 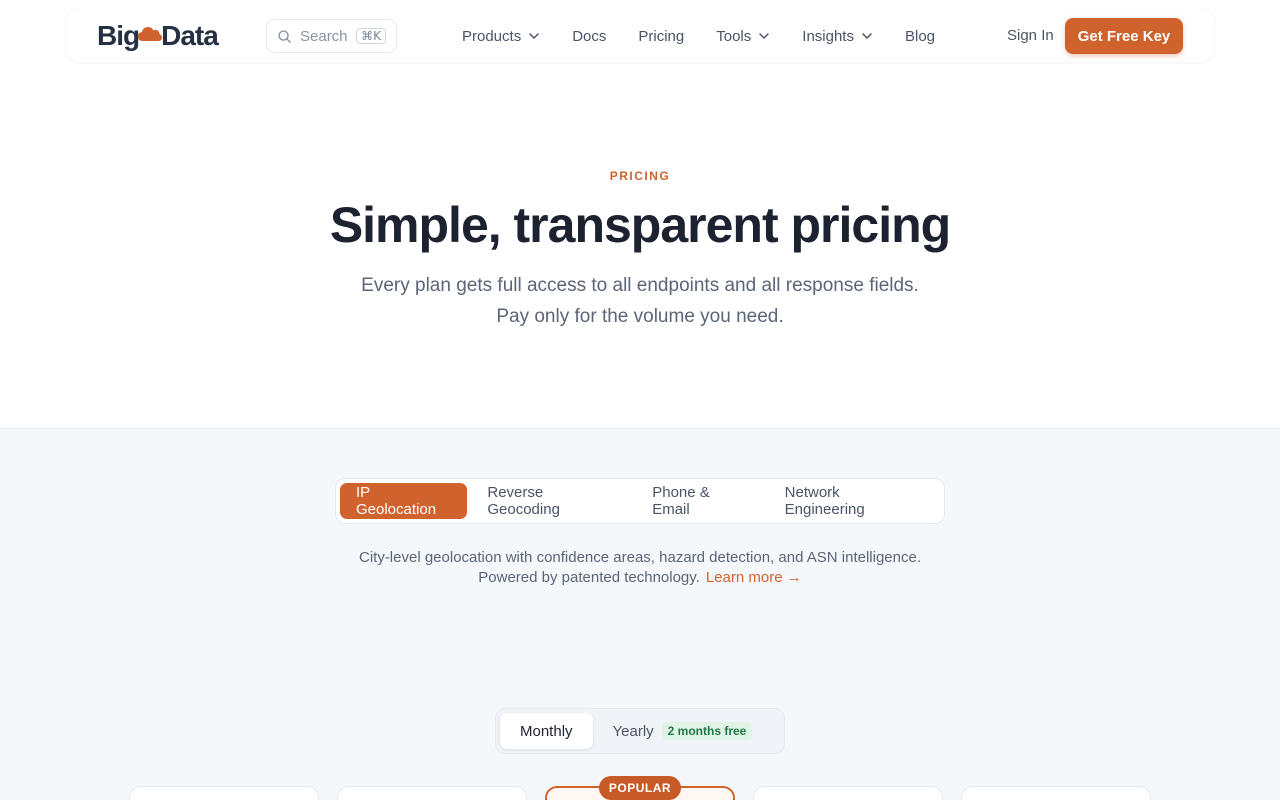 I want to click on logo-text-data: Data, so click(x=190, y=35).